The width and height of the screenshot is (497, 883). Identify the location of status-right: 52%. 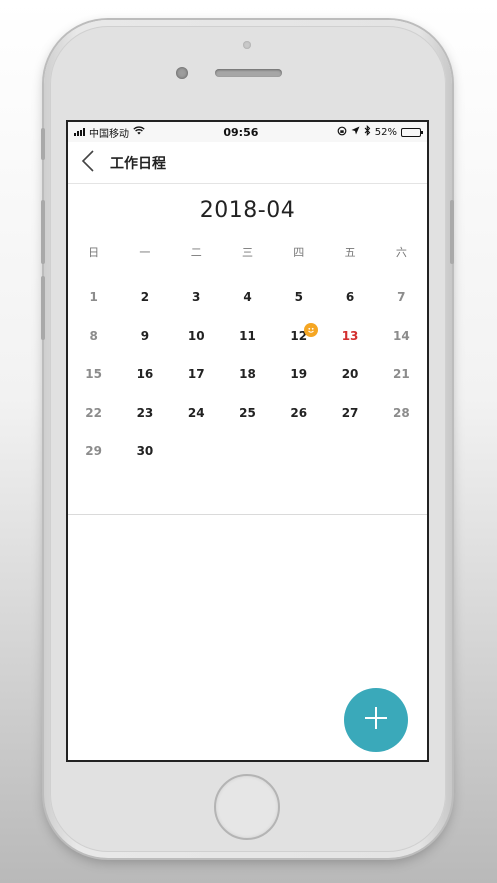
(380, 131).